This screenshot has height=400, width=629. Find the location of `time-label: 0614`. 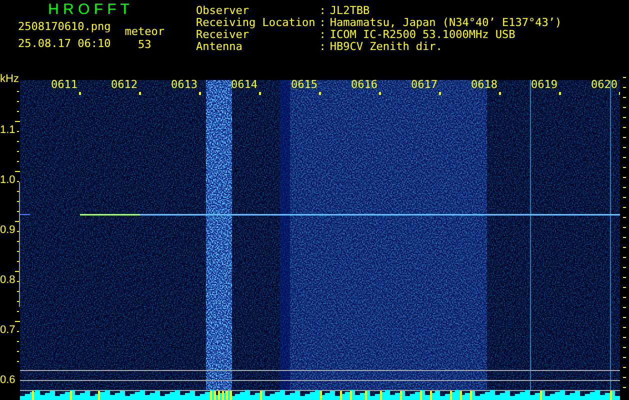

time-label: 0614 is located at coordinates (244, 85).